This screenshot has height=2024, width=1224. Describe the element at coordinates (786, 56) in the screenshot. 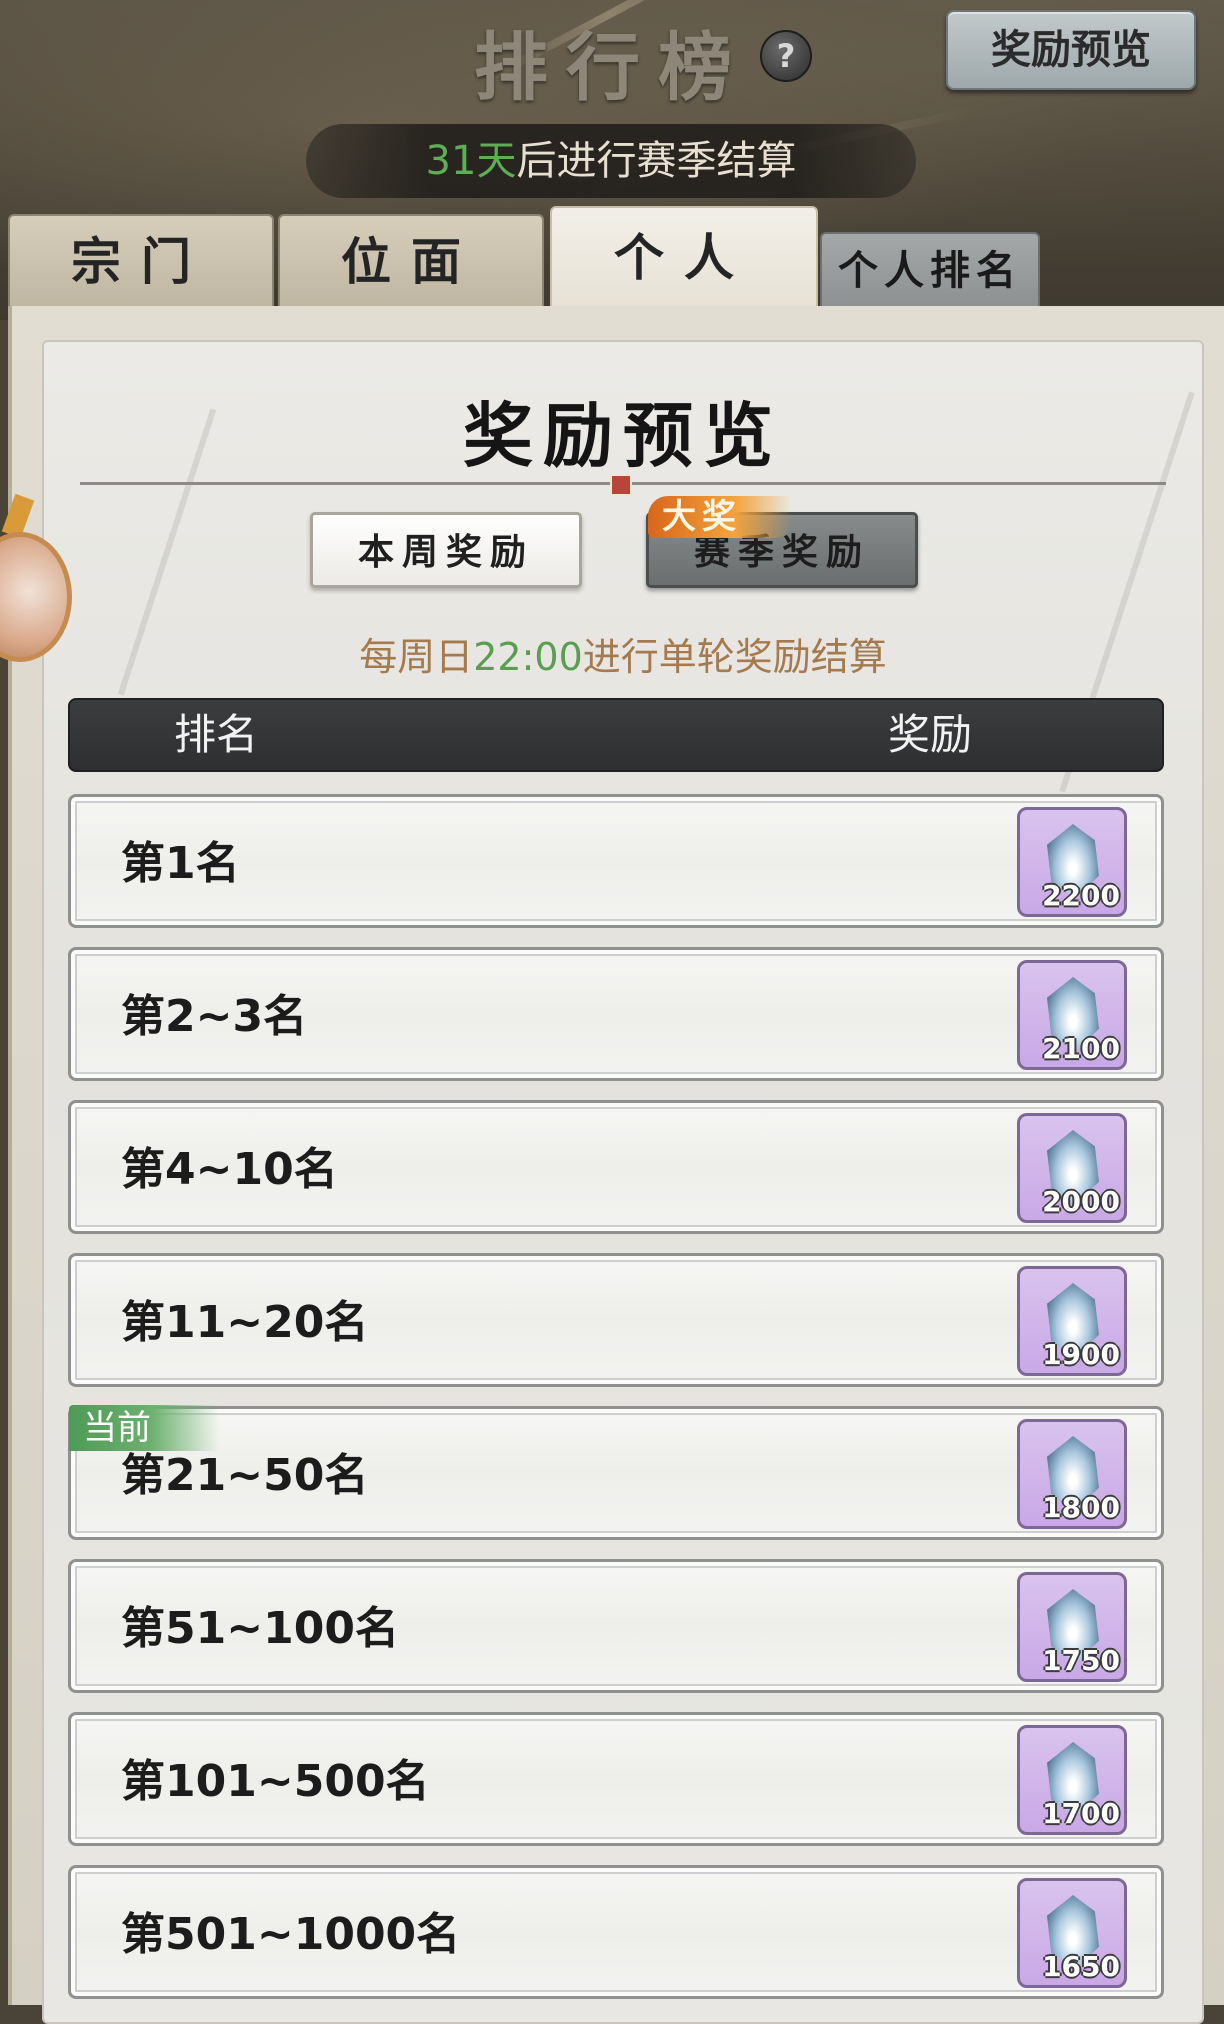

I see `help-icon: ?` at that location.